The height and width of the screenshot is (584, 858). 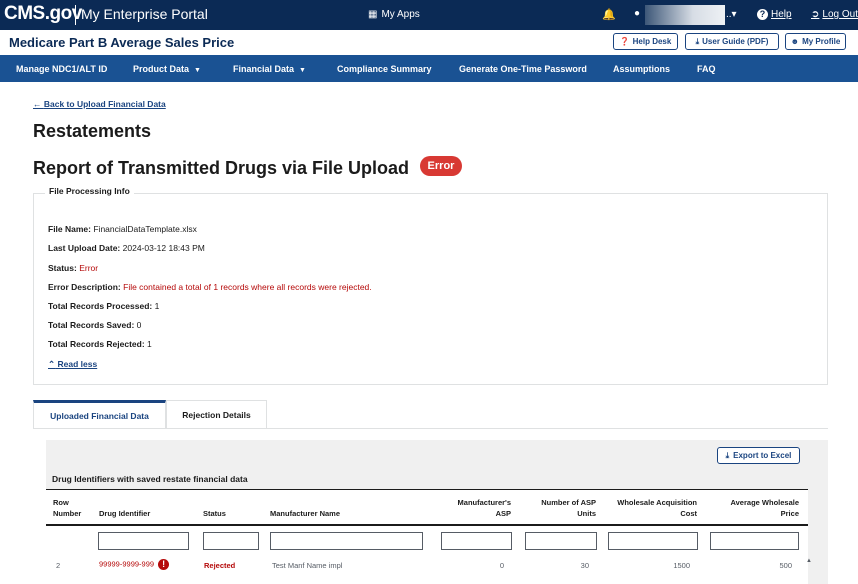 I want to click on cell-status: Rejected, so click(x=220, y=565).